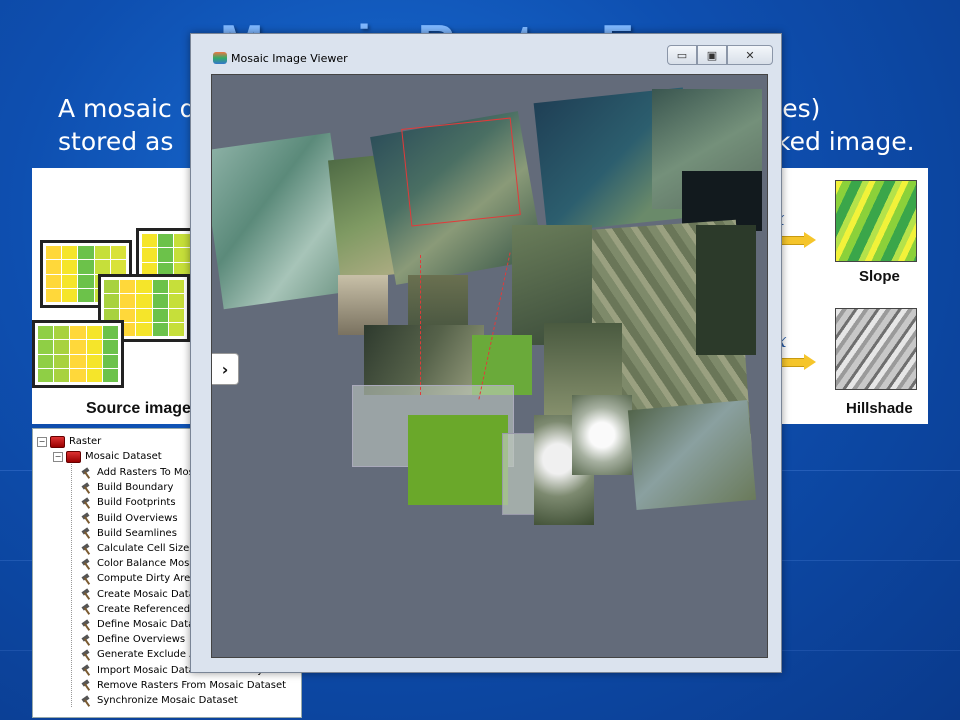  What do you see at coordinates (148, 624) in the screenshot?
I see `tool-item-label: Define Mosaic Datas` at bounding box center [148, 624].